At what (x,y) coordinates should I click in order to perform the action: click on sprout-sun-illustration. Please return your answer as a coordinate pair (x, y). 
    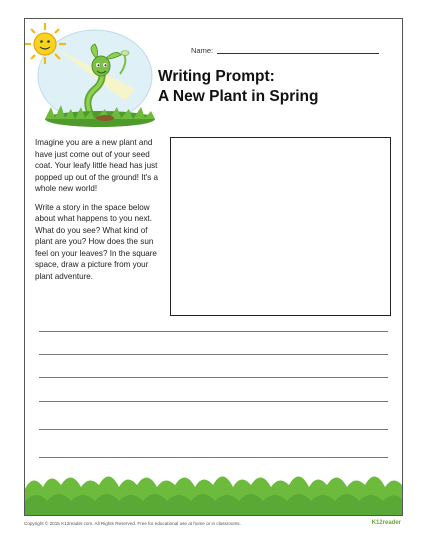
    Looking at the image, I should click on (90, 75).